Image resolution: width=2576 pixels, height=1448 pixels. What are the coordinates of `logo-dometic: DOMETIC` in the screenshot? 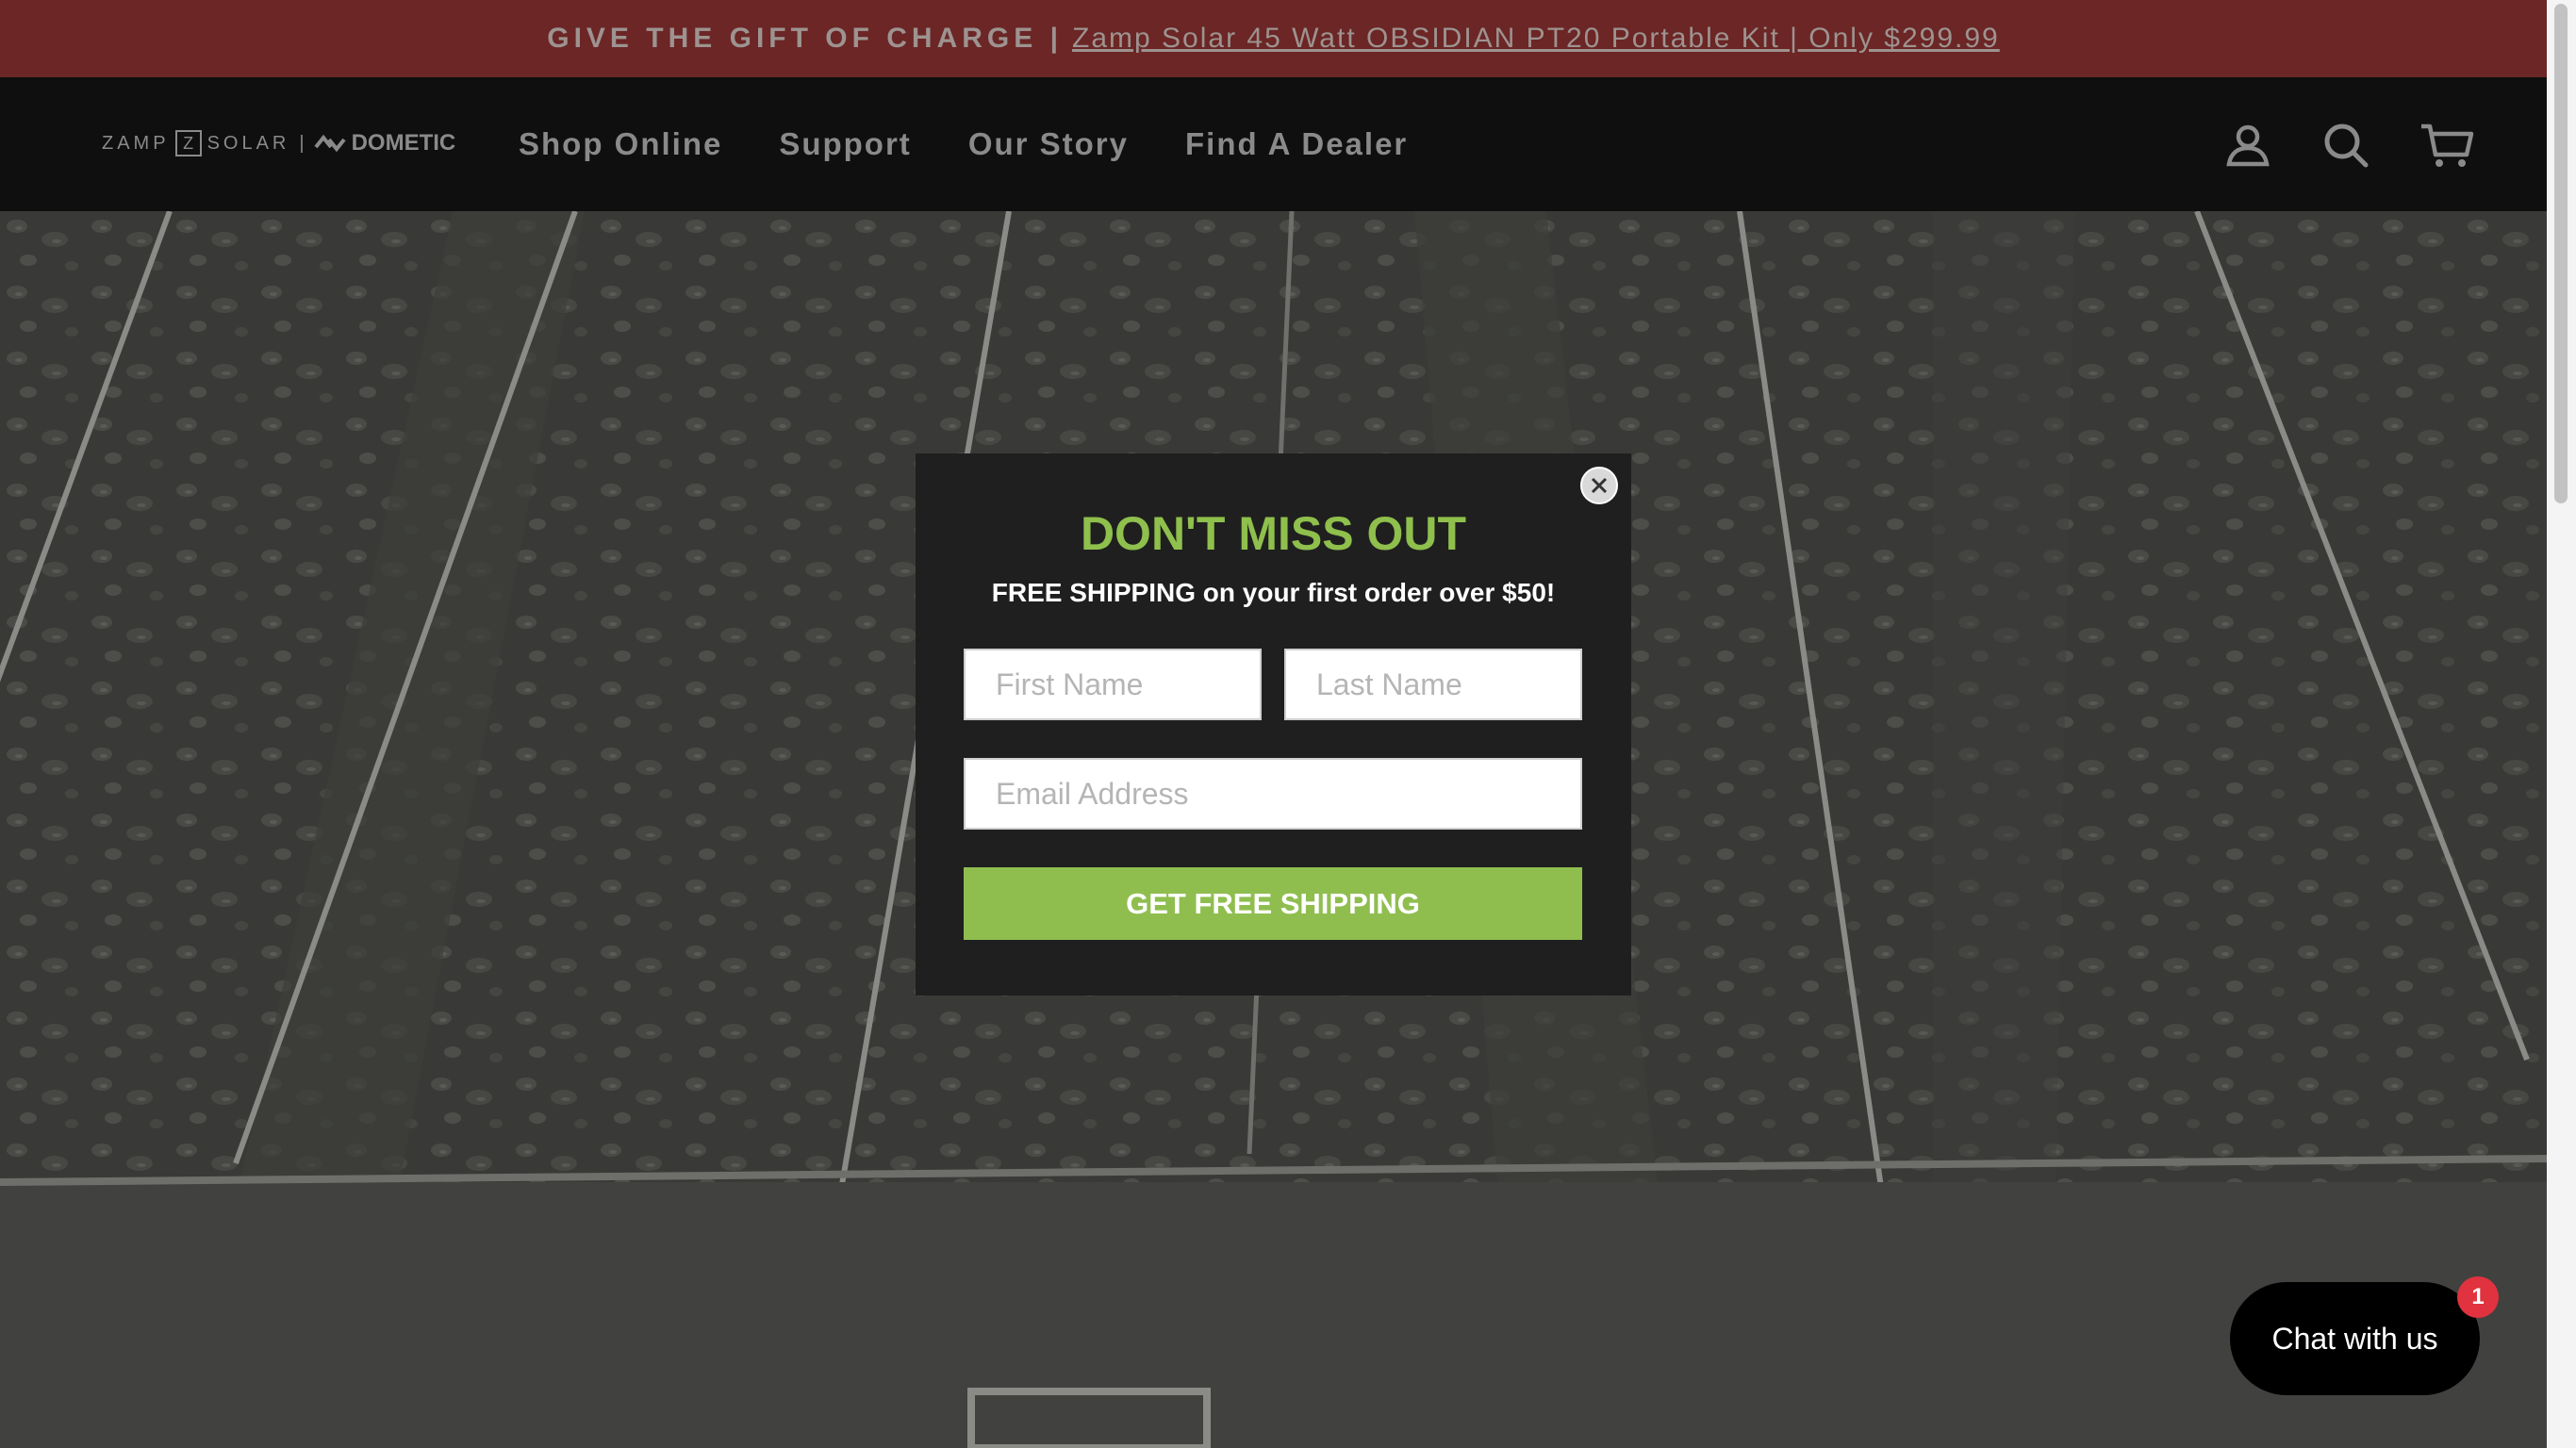 It's located at (403, 143).